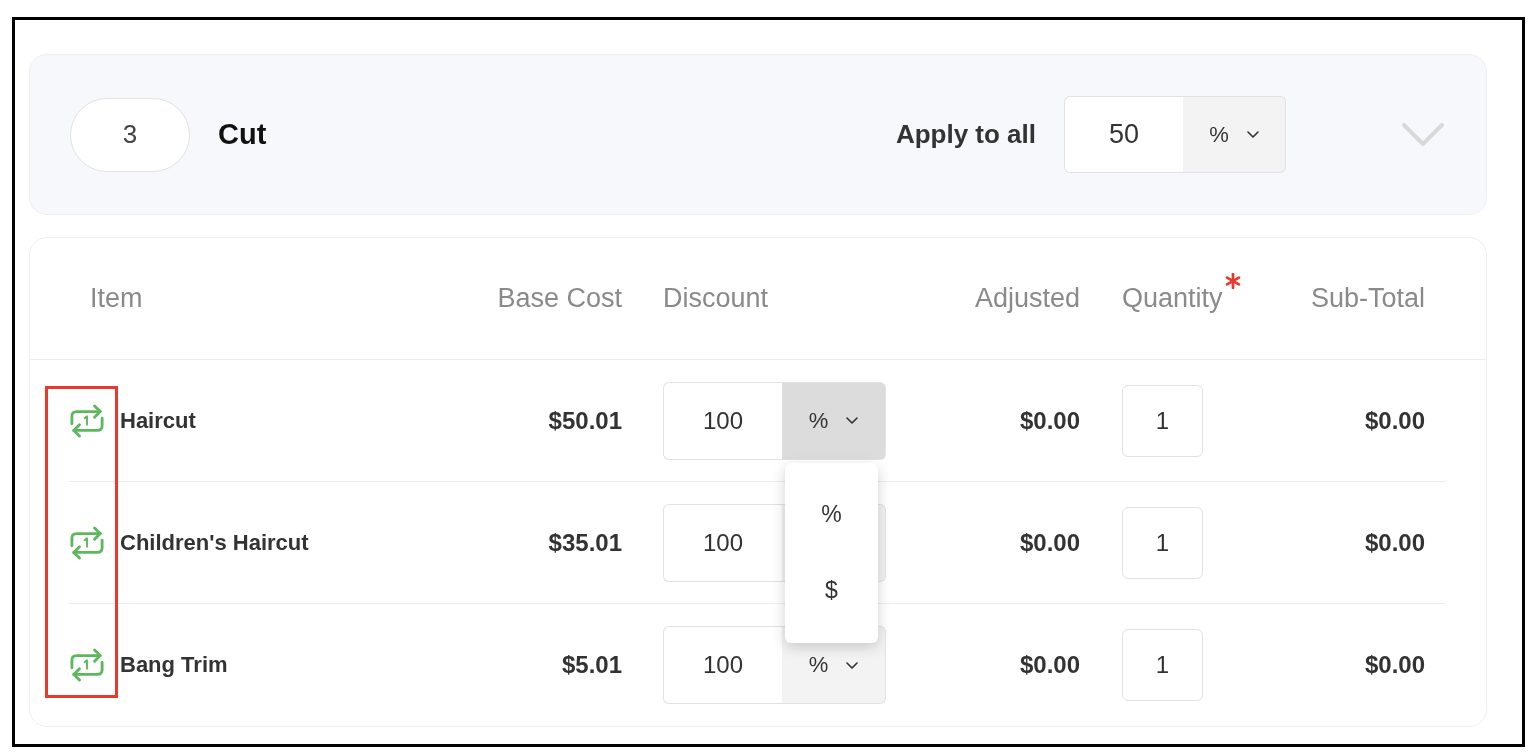 The height and width of the screenshot is (756, 1530). I want to click on column-header: Base Cost, so click(559, 298).